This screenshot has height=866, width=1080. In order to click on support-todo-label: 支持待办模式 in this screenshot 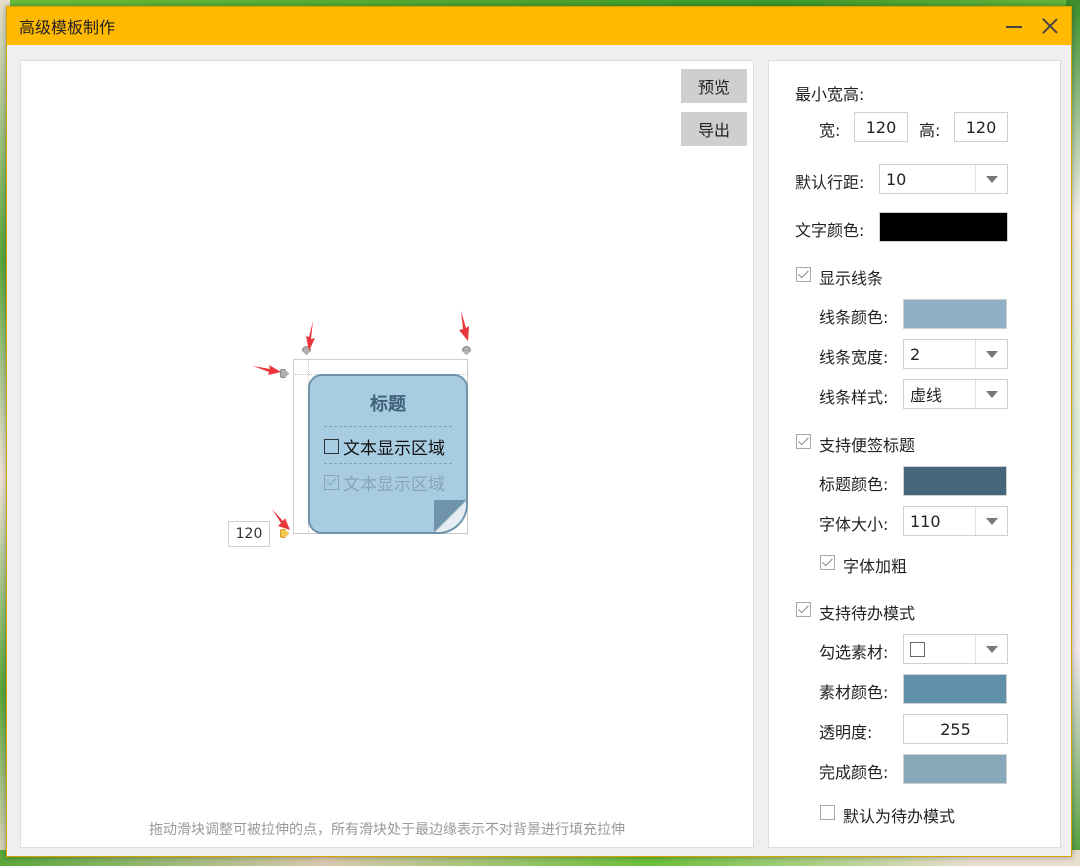, I will do `click(867, 613)`.